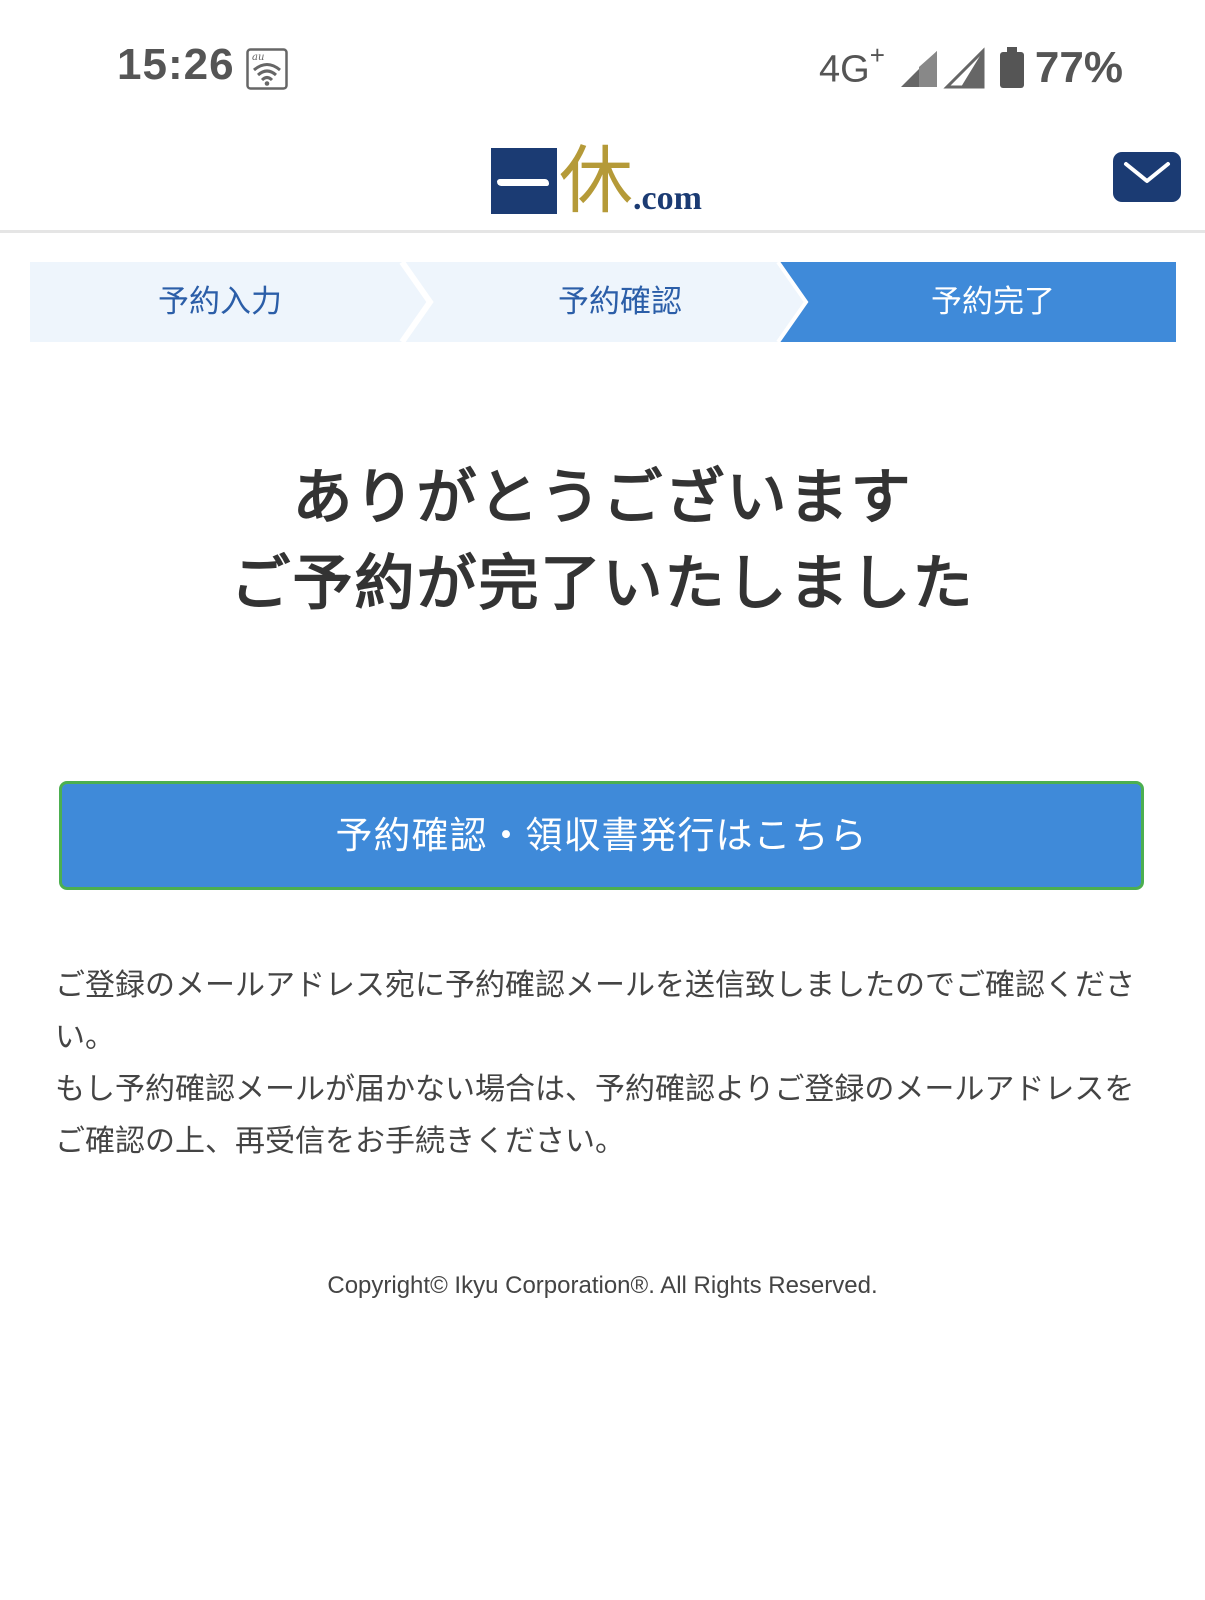 This screenshot has height=1600, width=1205. What do you see at coordinates (601, 835) in the screenshot?
I see `reservation-confirm-receipt-button: 予約確認・領収書発行はこちら` at bounding box center [601, 835].